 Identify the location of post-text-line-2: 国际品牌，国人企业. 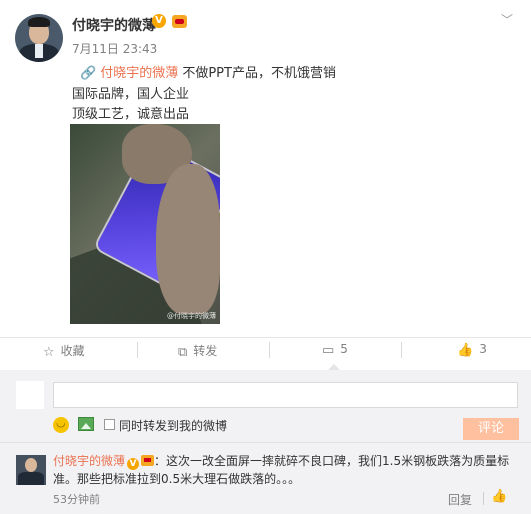
(131, 94).